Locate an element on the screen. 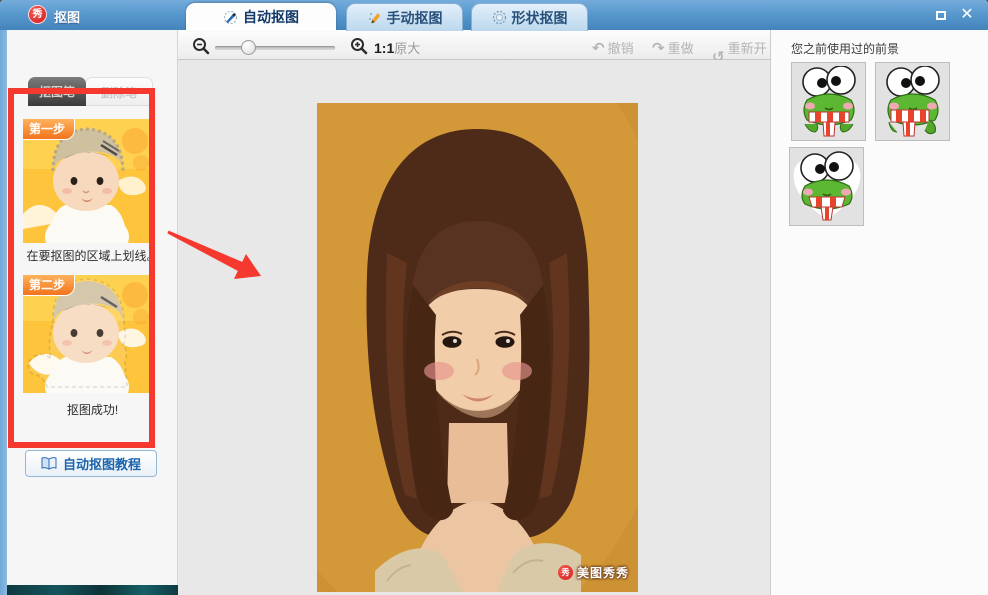 This screenshot has height=595, width=988. tab-label: 自动抠图 is located at coordinates (271, 17).